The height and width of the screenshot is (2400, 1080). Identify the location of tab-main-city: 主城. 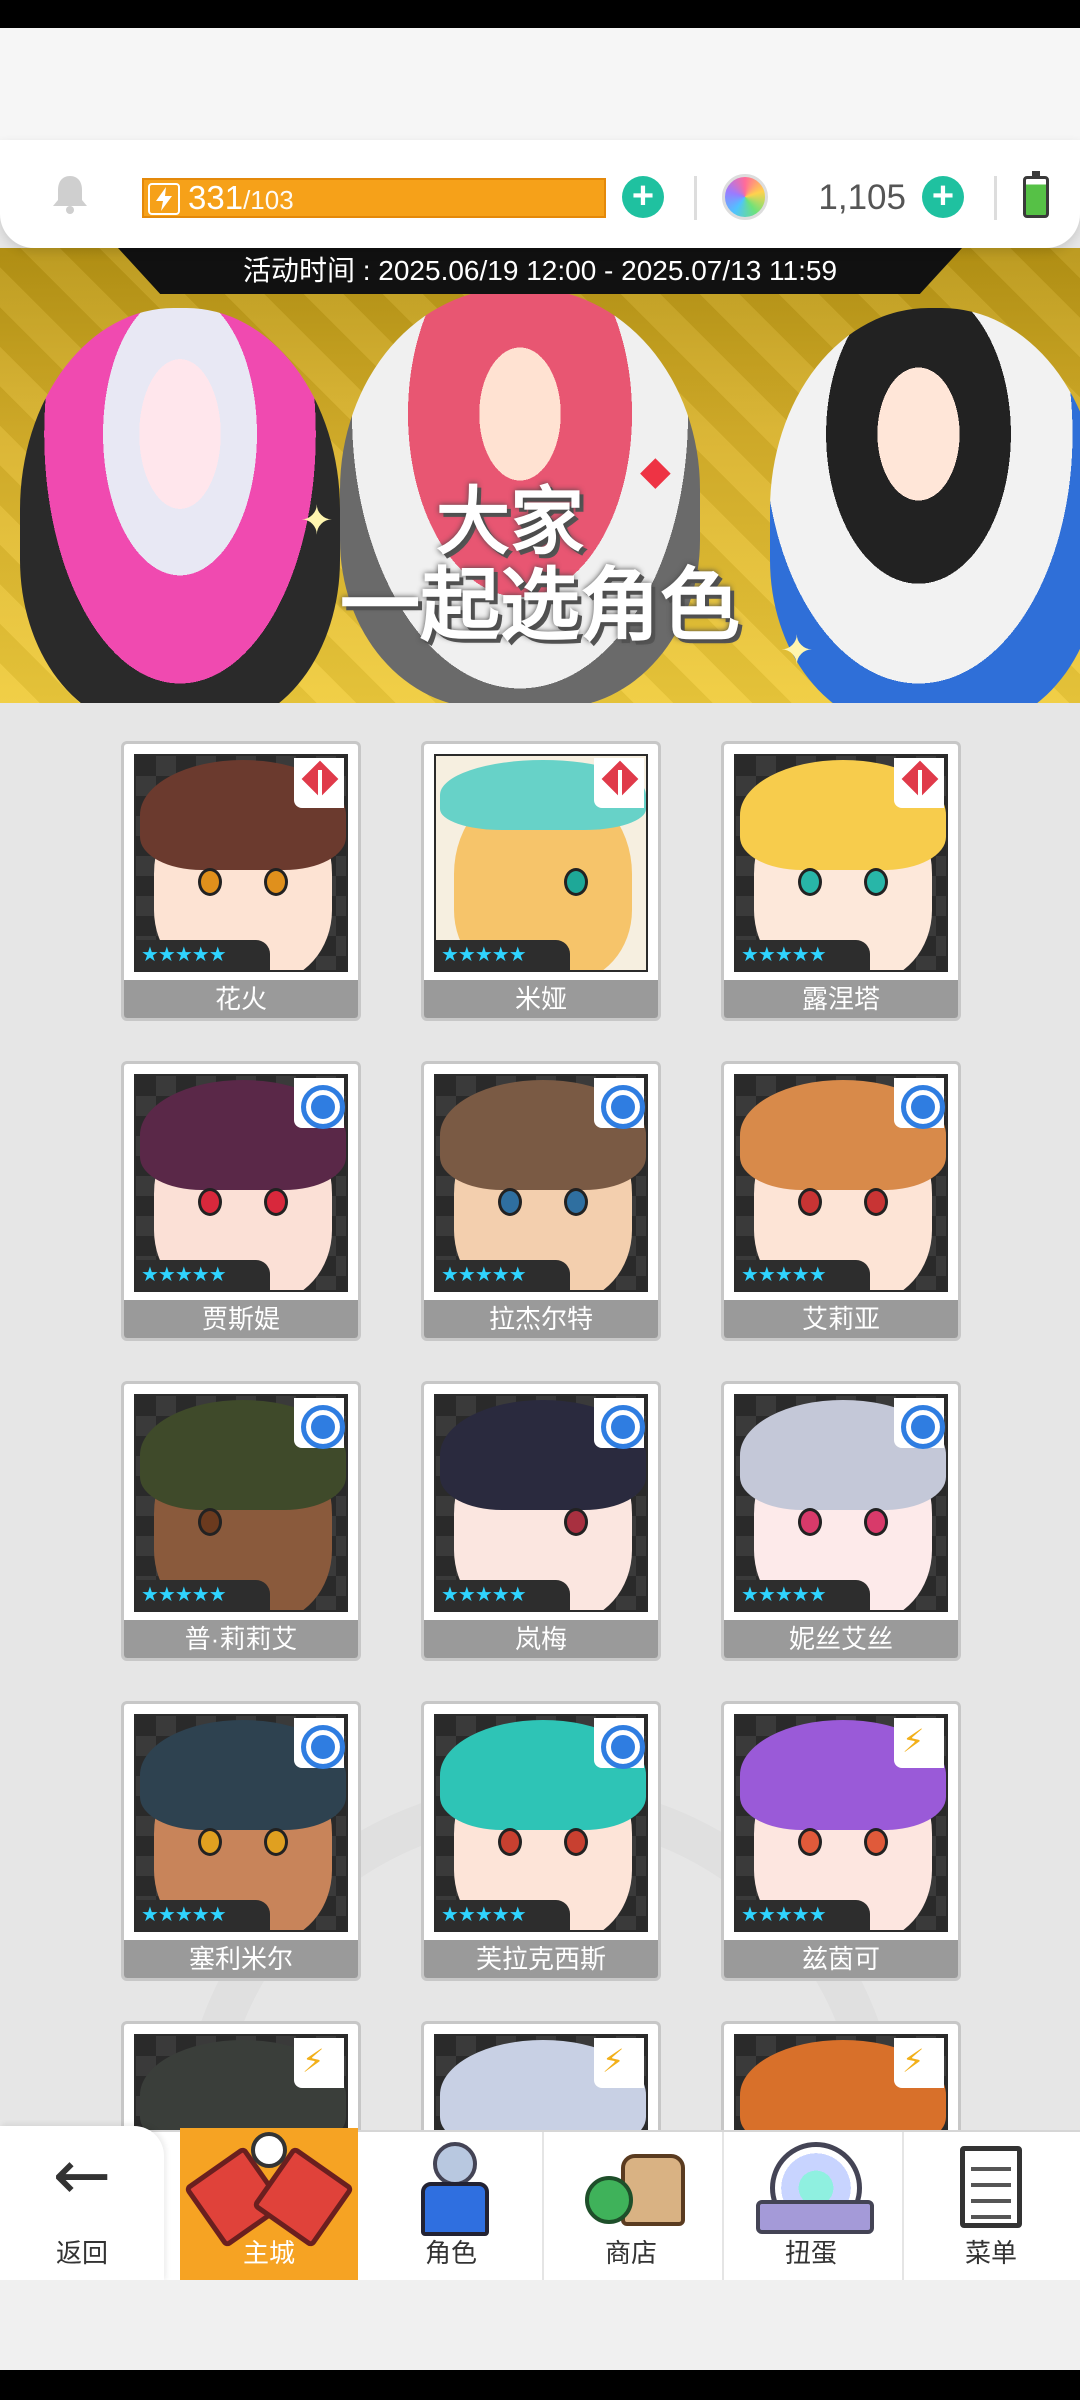
(269, 2205).